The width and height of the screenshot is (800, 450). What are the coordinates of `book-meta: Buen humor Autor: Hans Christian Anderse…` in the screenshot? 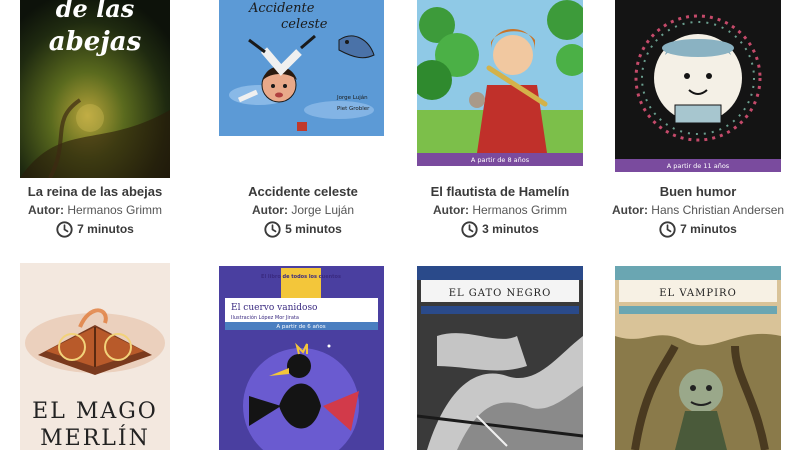 It's located at (698, 211).